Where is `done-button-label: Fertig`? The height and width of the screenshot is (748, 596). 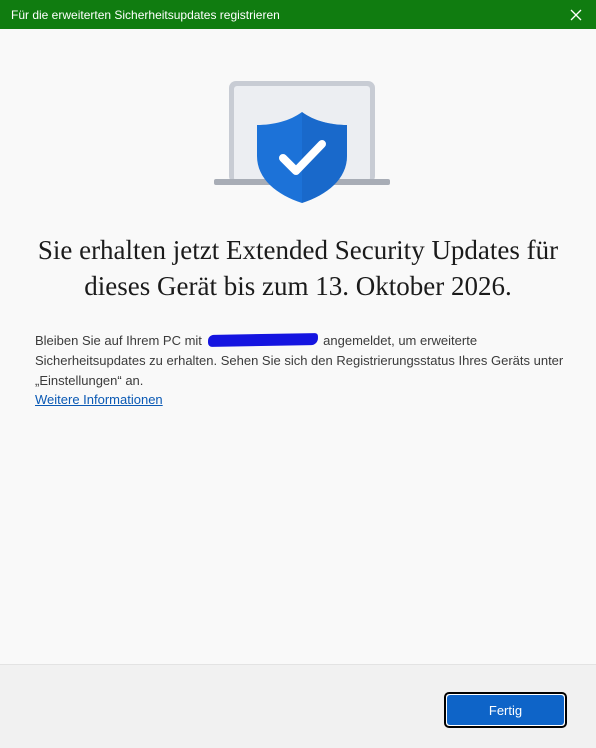 done-button-label: Fertig is located at coordinates (505, 710).